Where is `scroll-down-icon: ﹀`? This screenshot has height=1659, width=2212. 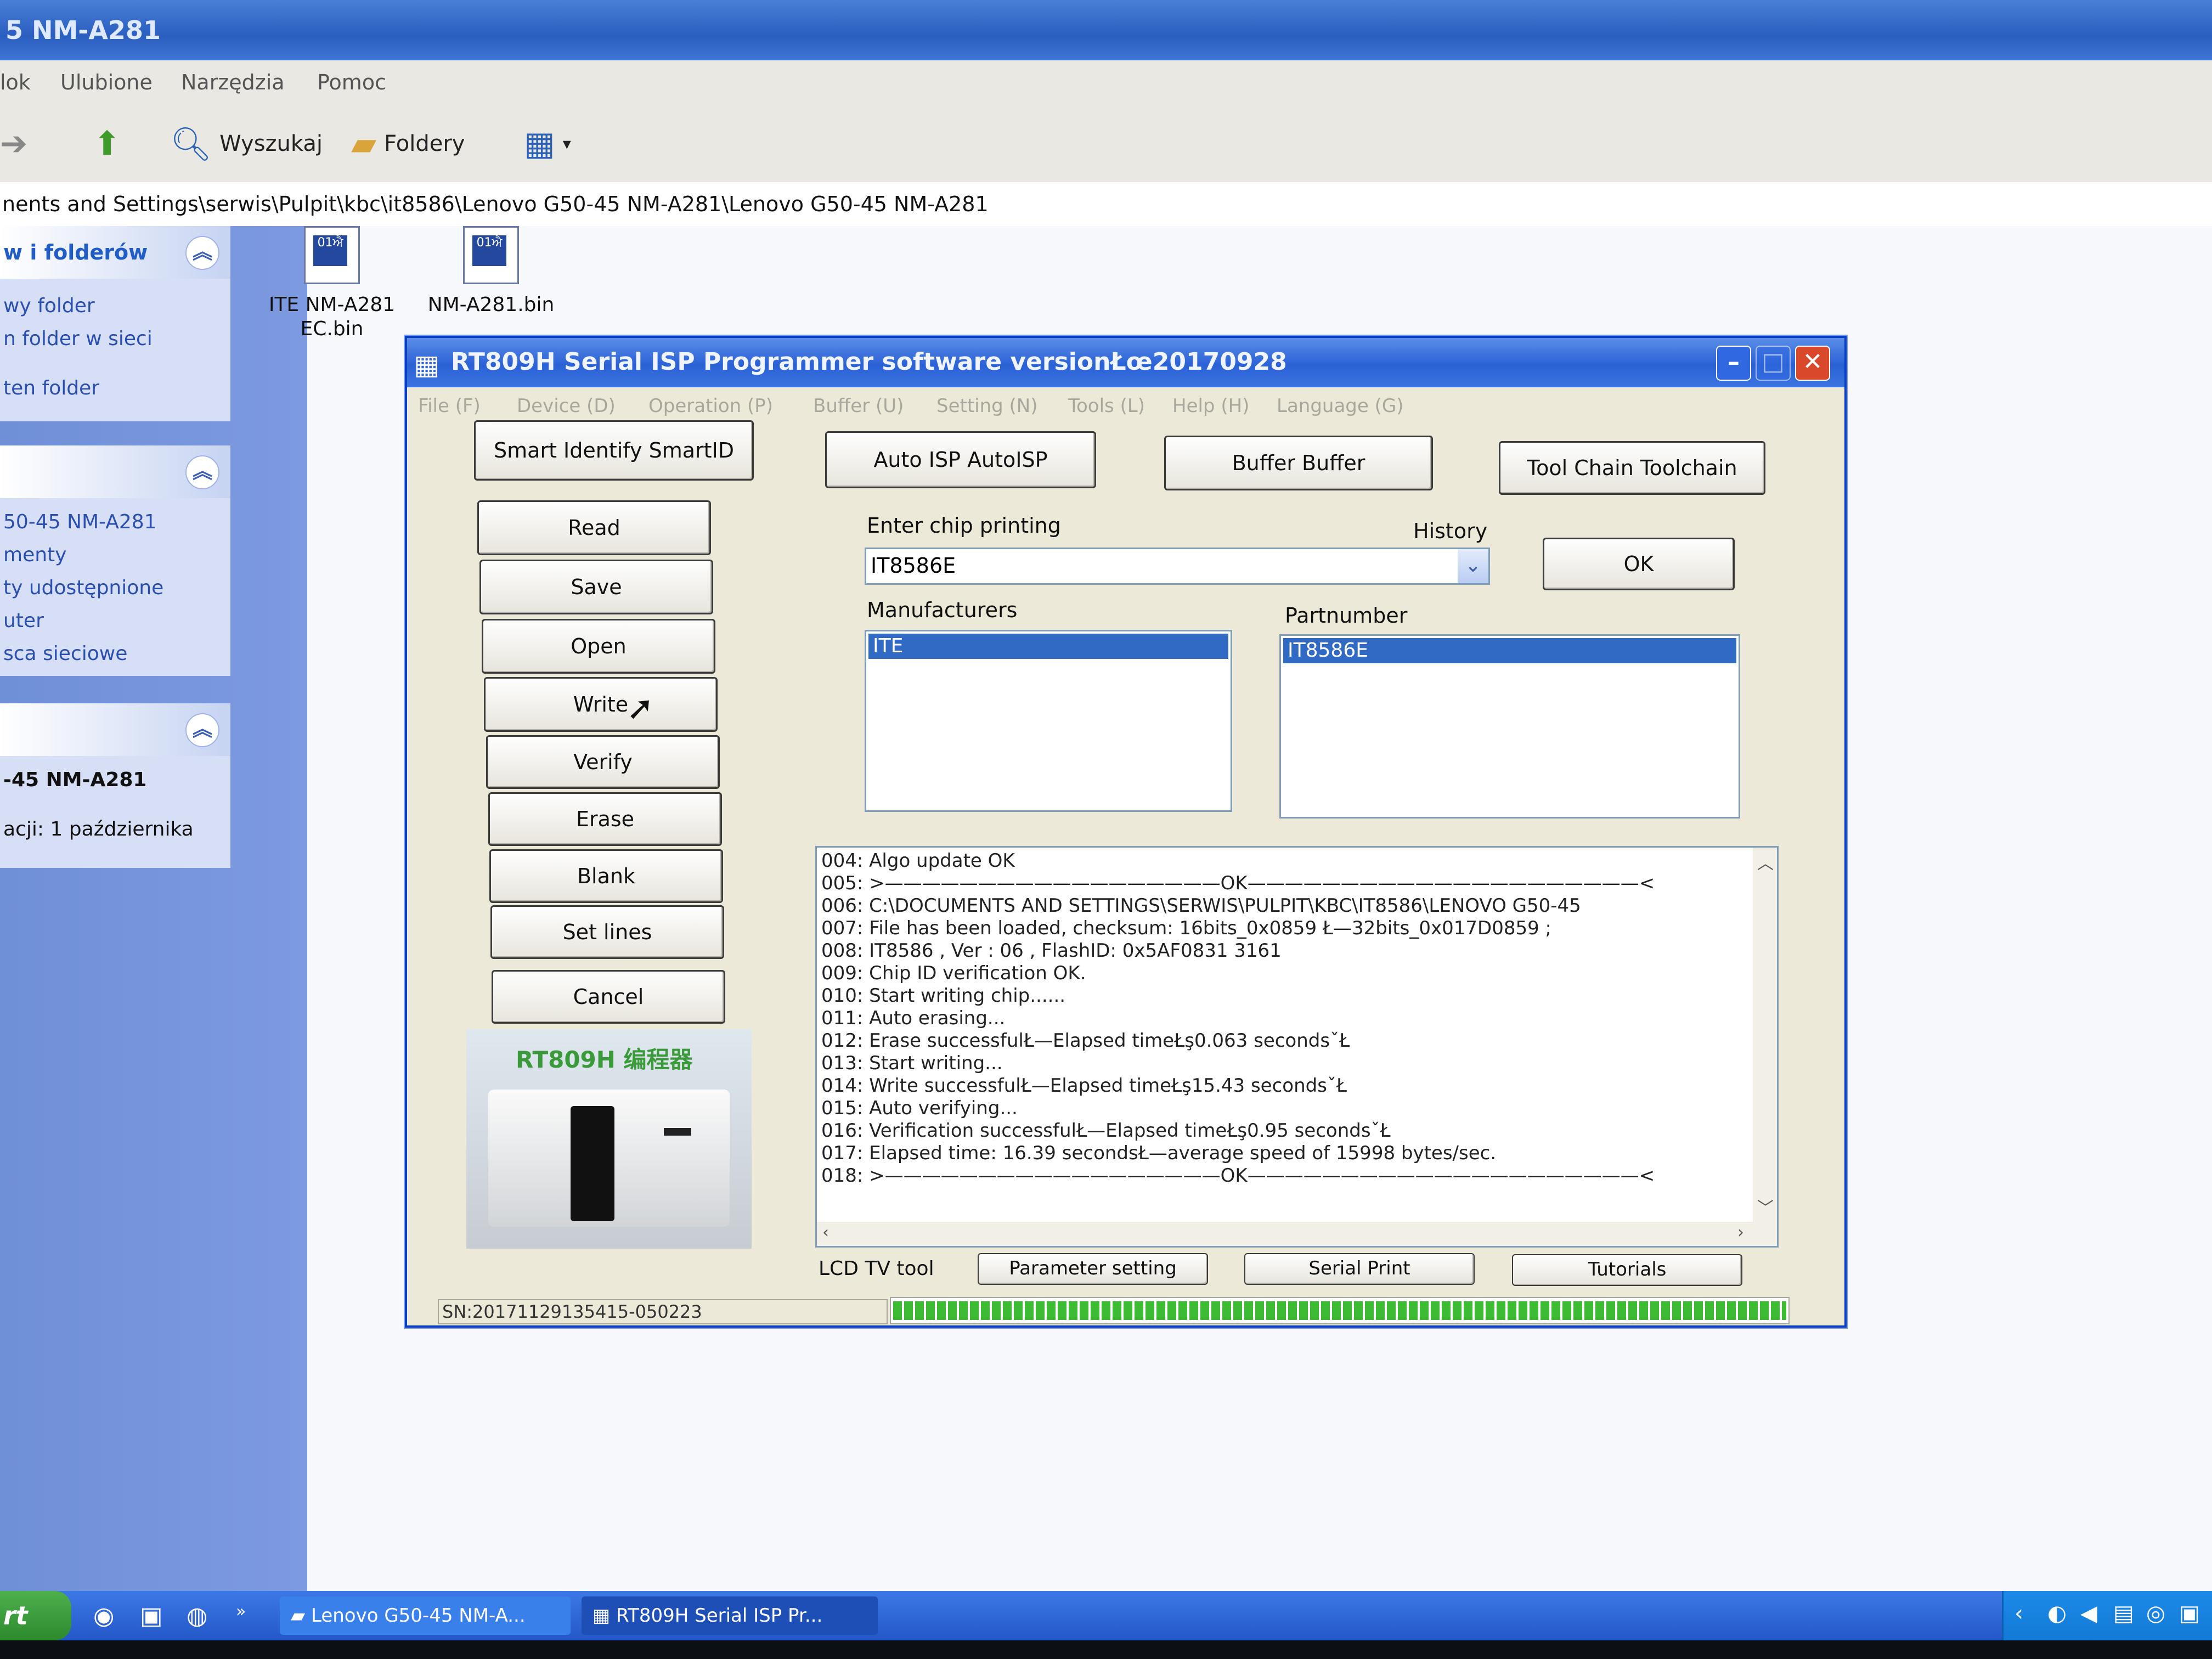 scroll-down-icon: ﹀ is located at coordinates (1765, 1206).